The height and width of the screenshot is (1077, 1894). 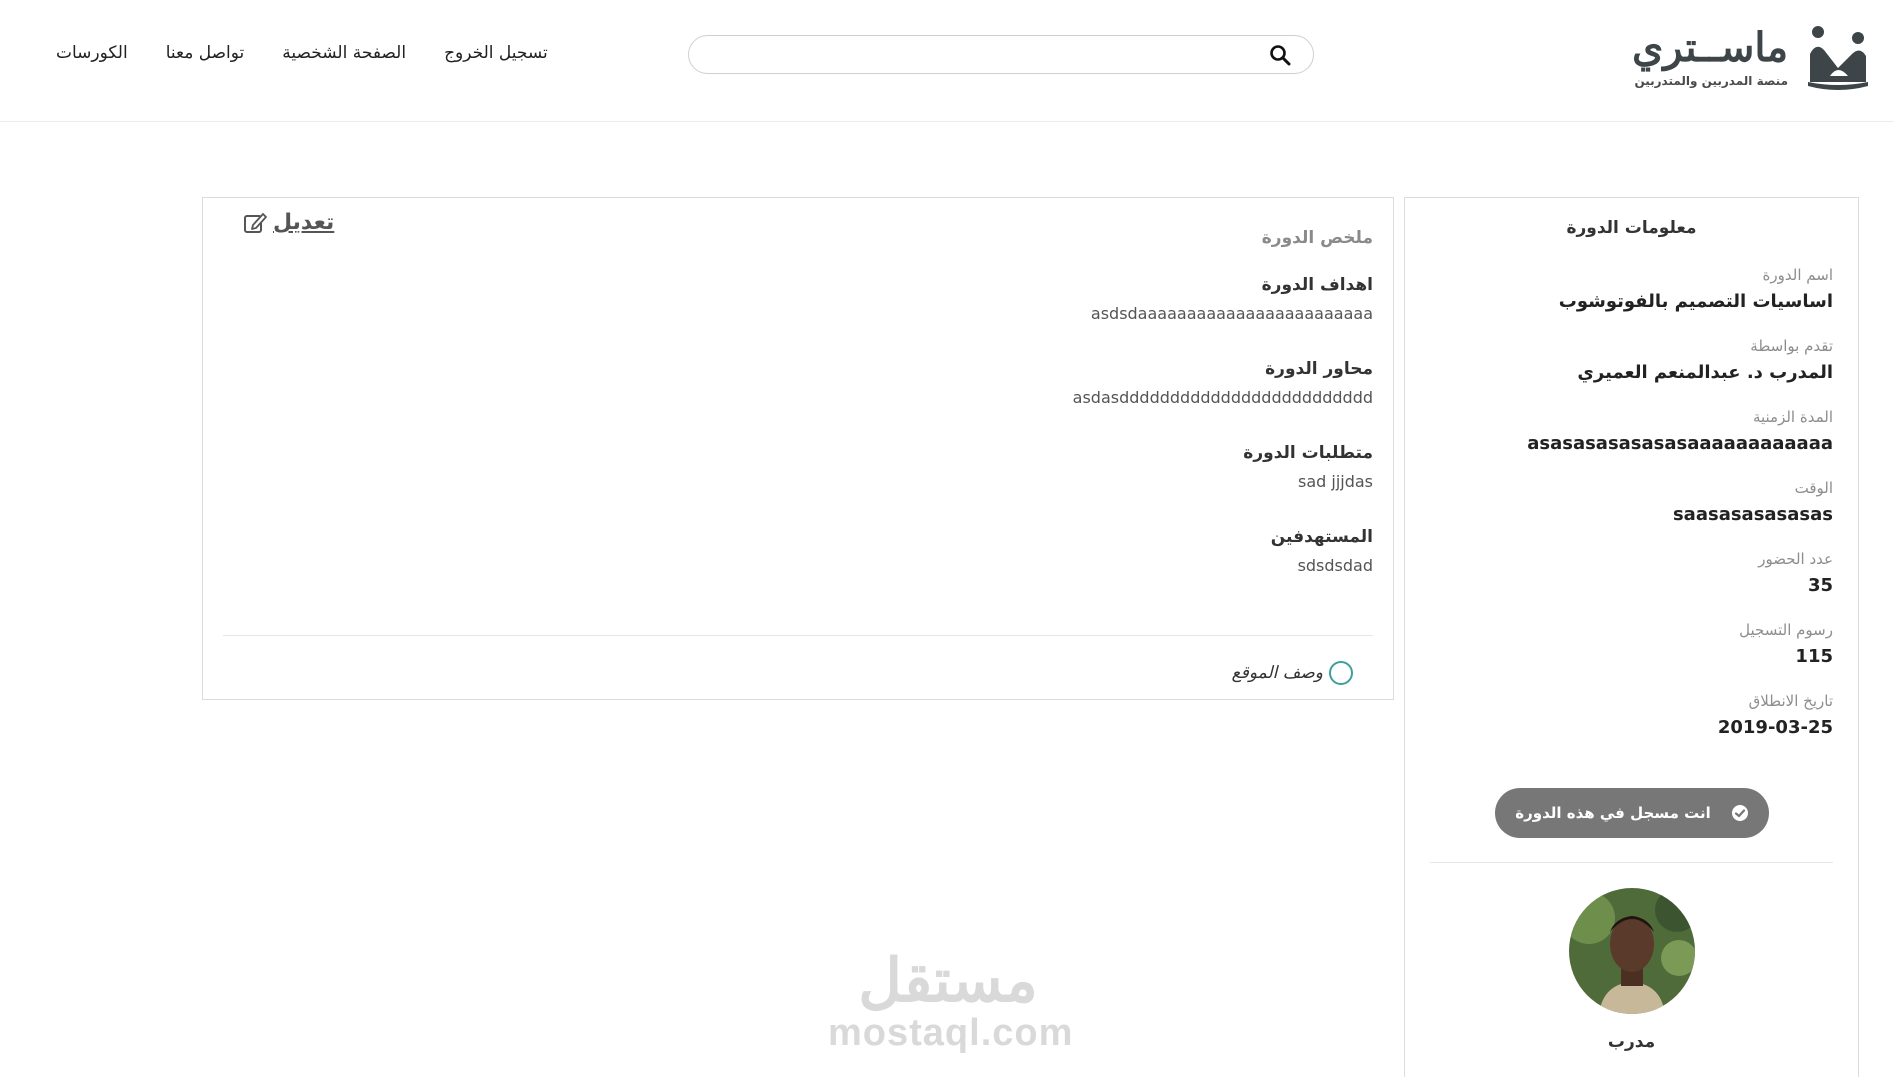 What do you see at coordinates (1753, 503) in the screenshot?
I see `info-field-time: الوقت saasasasasasas` at bounding box center [1753, 503].